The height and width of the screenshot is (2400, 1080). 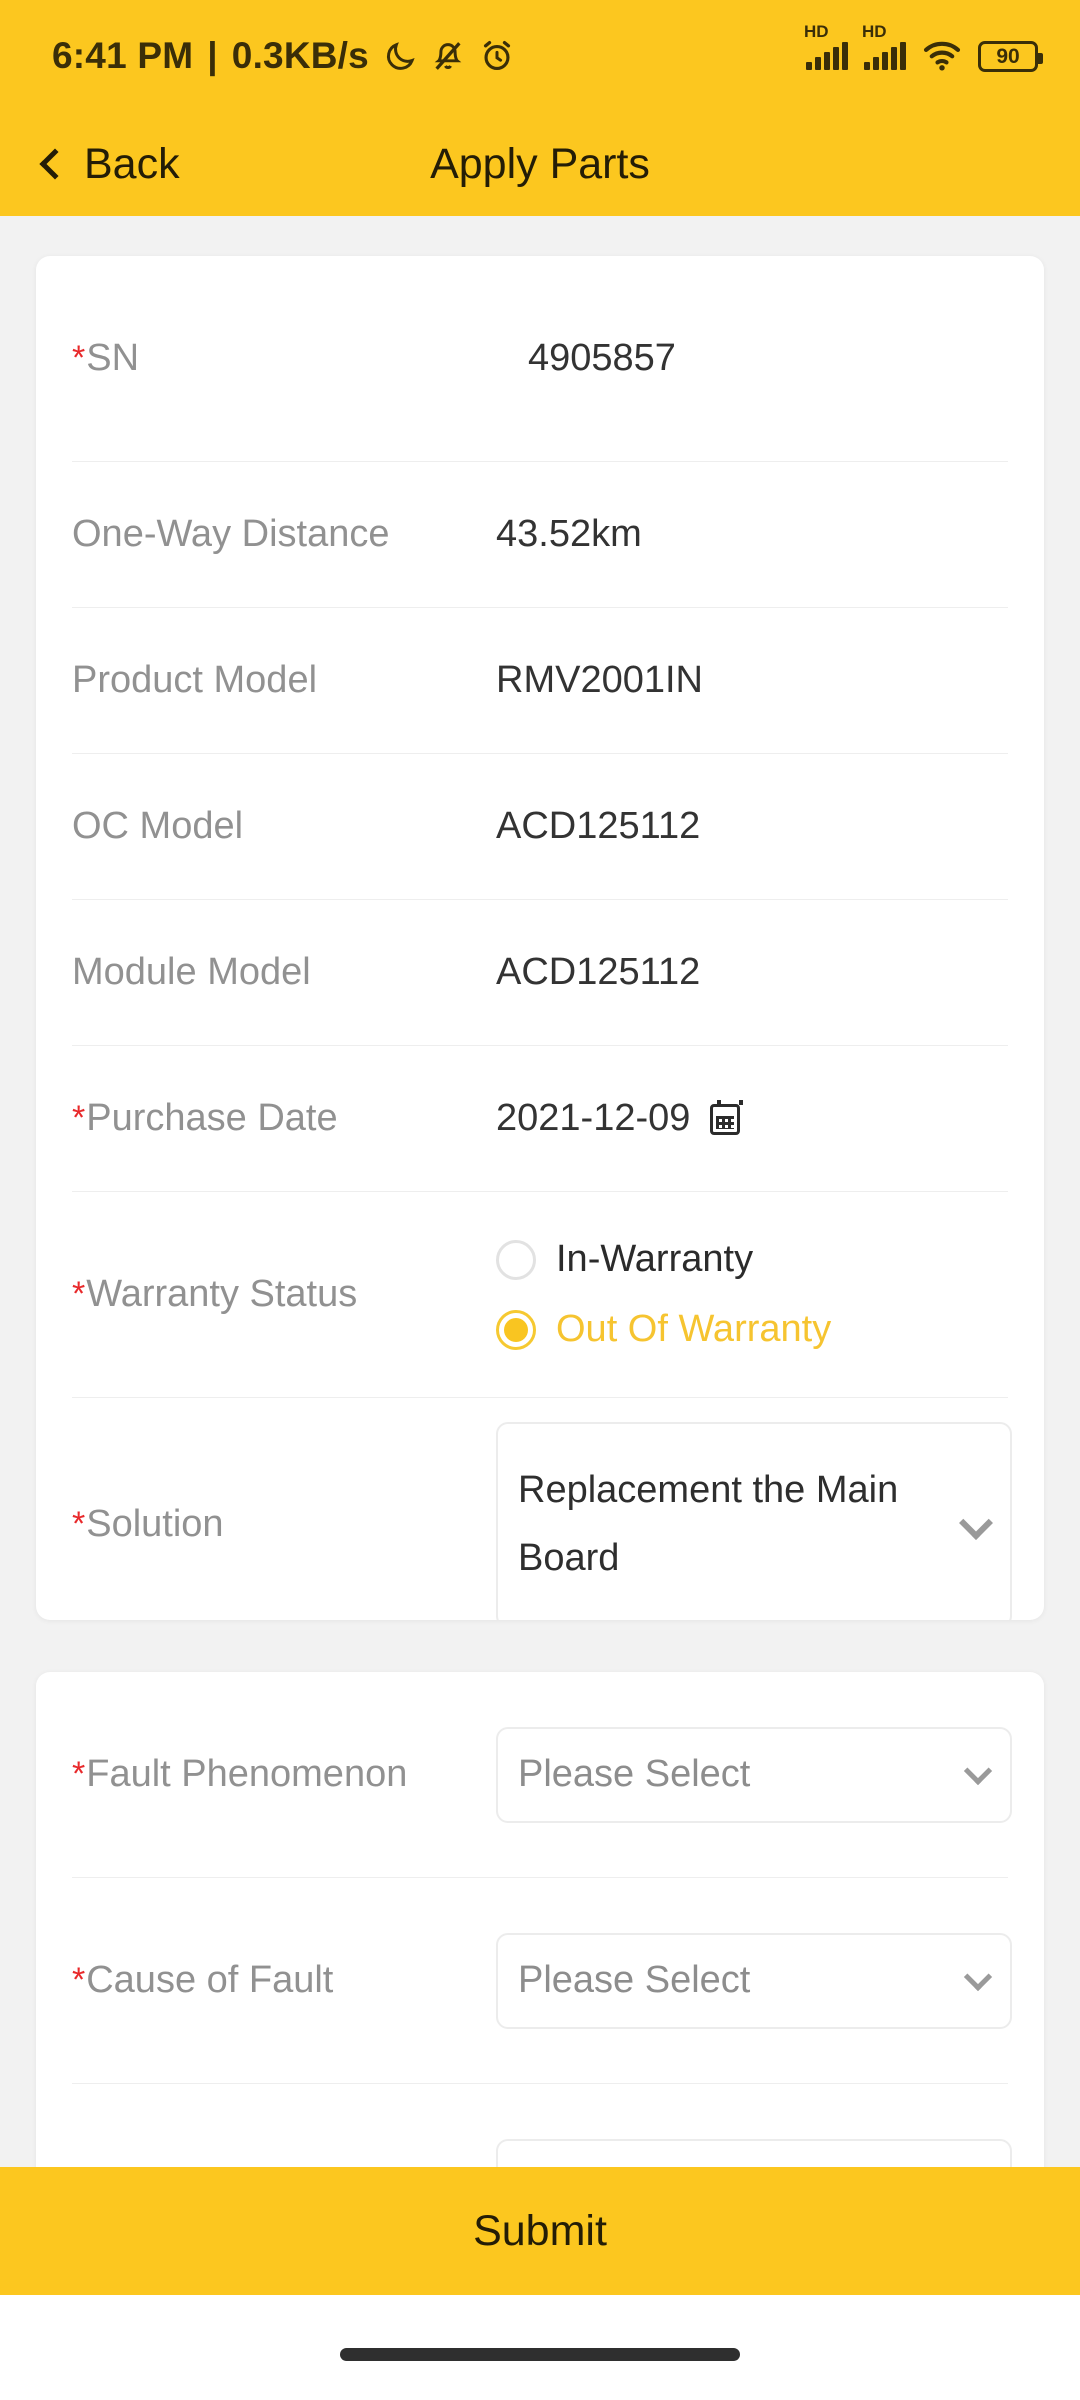 What do you see at coordinates (448, 56) in the screenshot?
I see `bell-off-icon` at bounding box center [448, 56].